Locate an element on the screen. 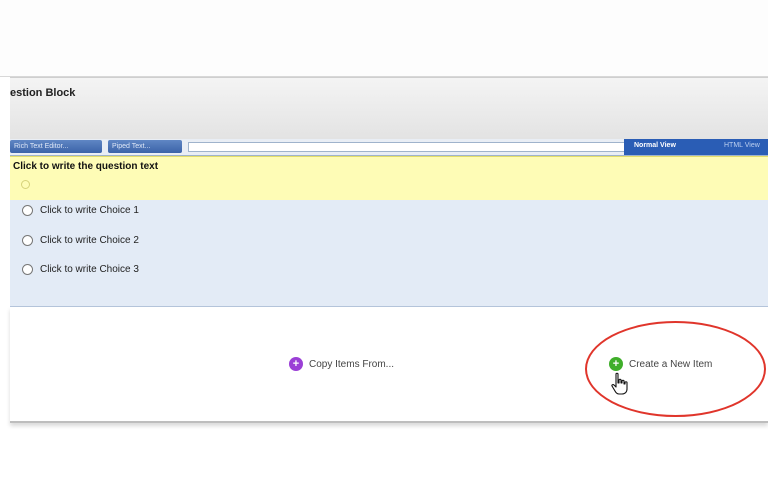 Image resolution: width=768 pixels, height=487 pixels. choice-label: Click to write Choice 3 is located at coordinates (89, 269).